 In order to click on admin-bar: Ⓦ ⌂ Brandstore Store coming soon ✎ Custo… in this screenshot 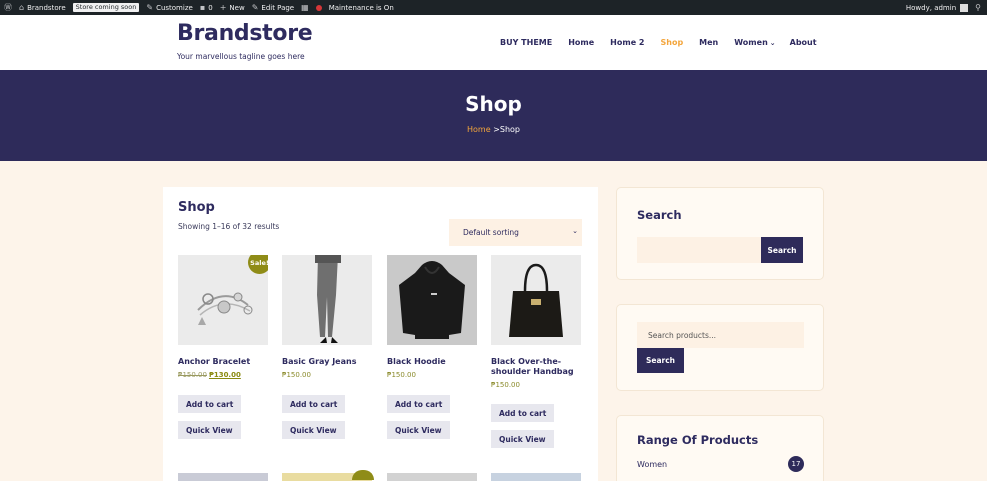, I will do `click(493, 7)`.